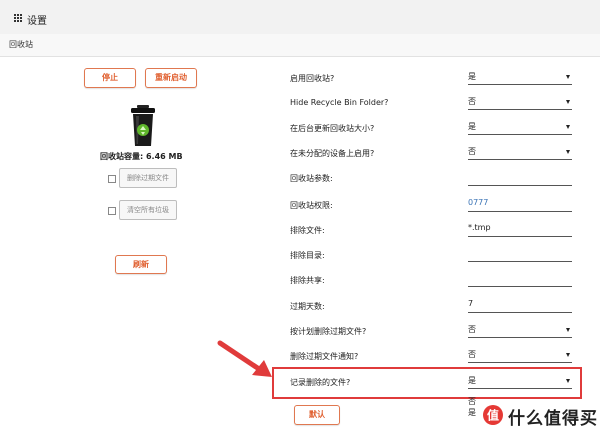  Describe the element at coordinates (472, 401) in the screenshot. I see `dropdown-option-no: 否` at that location.